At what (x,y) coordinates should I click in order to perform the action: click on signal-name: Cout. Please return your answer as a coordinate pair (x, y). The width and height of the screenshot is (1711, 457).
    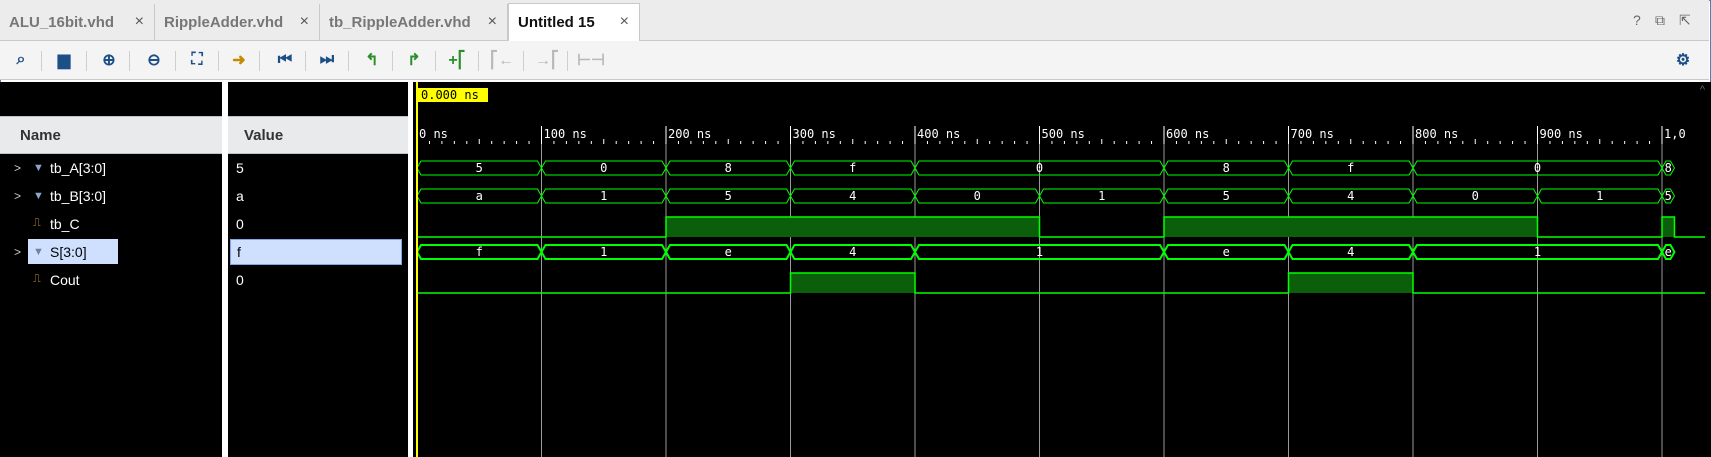
    Looking at the image, I should click on (65, 279).